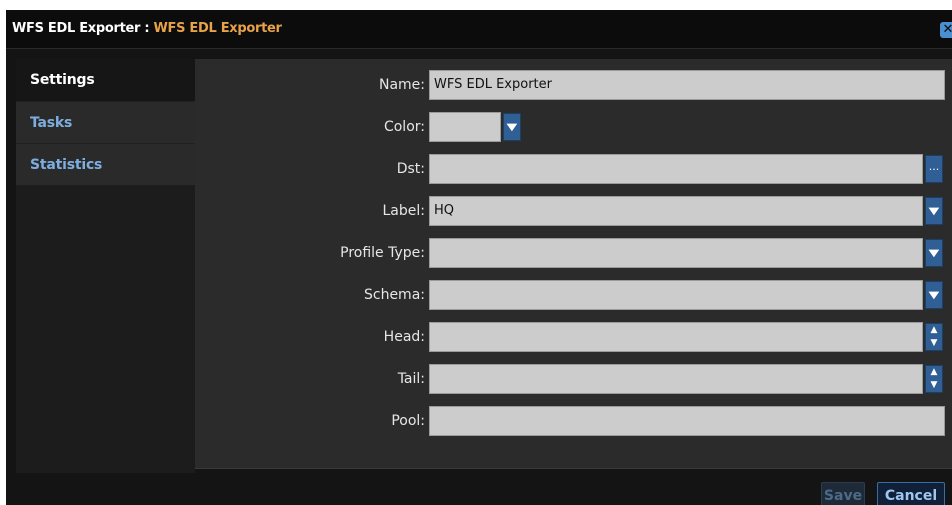 This screenshot has height=505, width=952. What do you see at coordinates (83, 28) in the screenshot?
I see `title-app-name: WFS EDL Exporter :` at bounding box center [83, 28].